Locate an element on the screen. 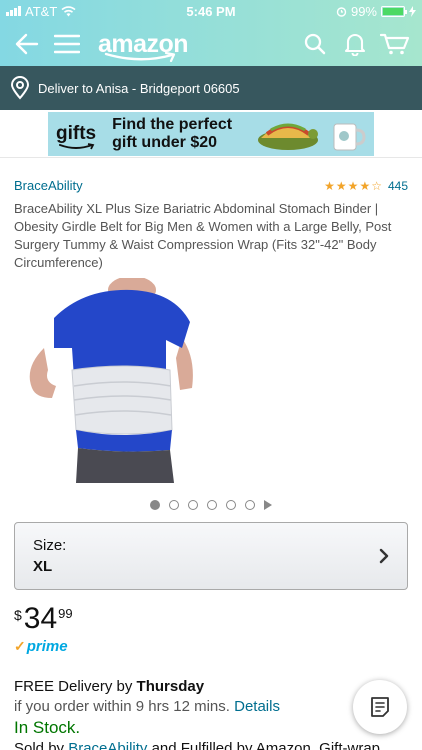 Image resolution: width=422 pixels, height=750 pixels. notifications-button is located at coordinates (355, 44).